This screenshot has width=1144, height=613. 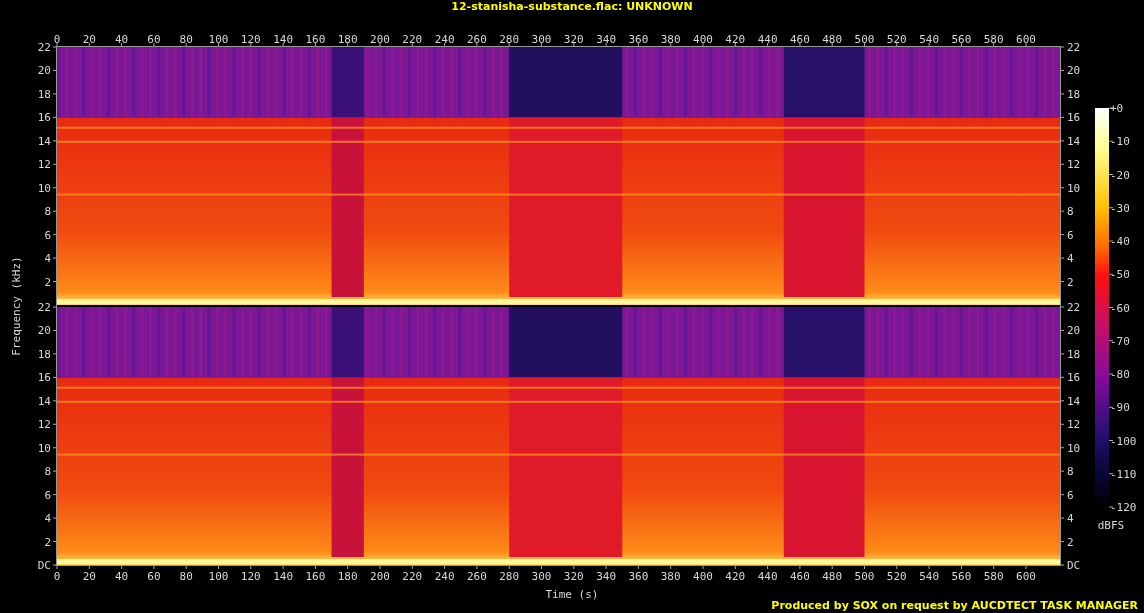 What do you see at coordinates (1120, 208) in the screenshot?
I see `colorbar-tick-label: -30` at bounding box center [1120, 208].